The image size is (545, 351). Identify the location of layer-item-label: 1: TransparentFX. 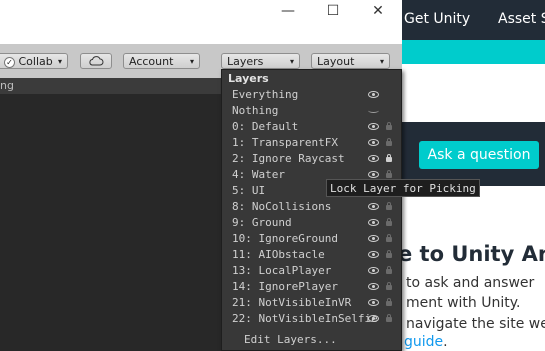
(285, 142).